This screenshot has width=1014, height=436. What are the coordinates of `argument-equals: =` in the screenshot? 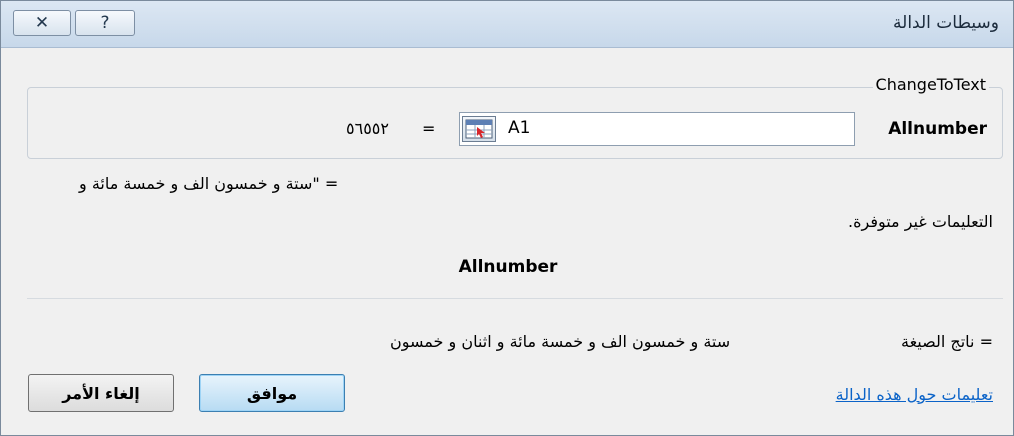 It's located at (429, 128).